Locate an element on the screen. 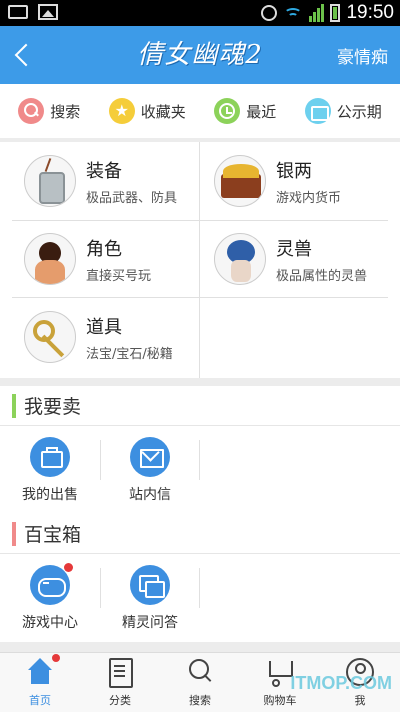 The height and width of the screenshot is (712, 400). star-icon: ★ is located at coordinates (121, 111).